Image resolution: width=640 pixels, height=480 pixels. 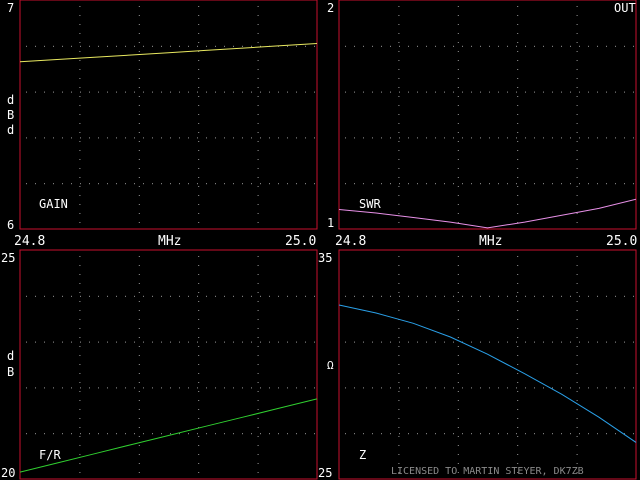 What do you see at coordinates (370, 204) in the screenshot?
I see `swr-series-label: SWR` at bounding box center [370, 204].